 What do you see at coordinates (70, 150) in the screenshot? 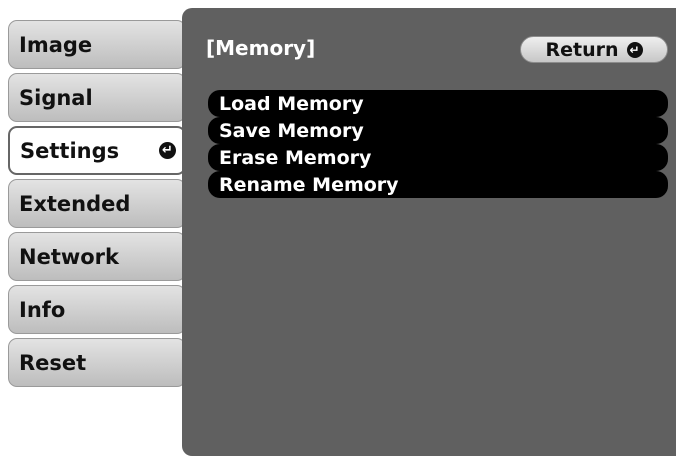
I see `menu-item-label: Settings` at bounding box center [70, 150].